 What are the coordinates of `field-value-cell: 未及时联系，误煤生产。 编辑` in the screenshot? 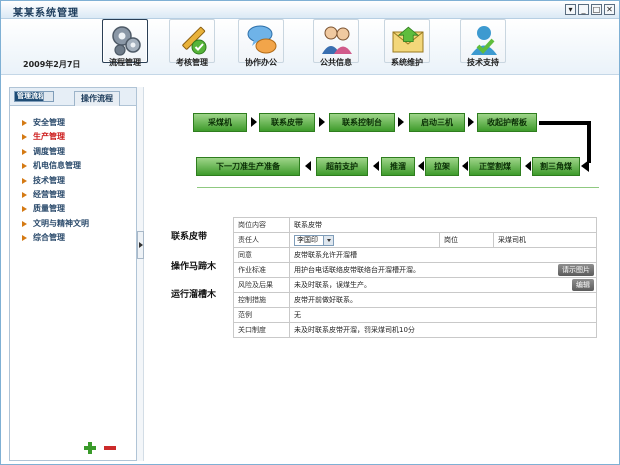 It's located at (443, 285).